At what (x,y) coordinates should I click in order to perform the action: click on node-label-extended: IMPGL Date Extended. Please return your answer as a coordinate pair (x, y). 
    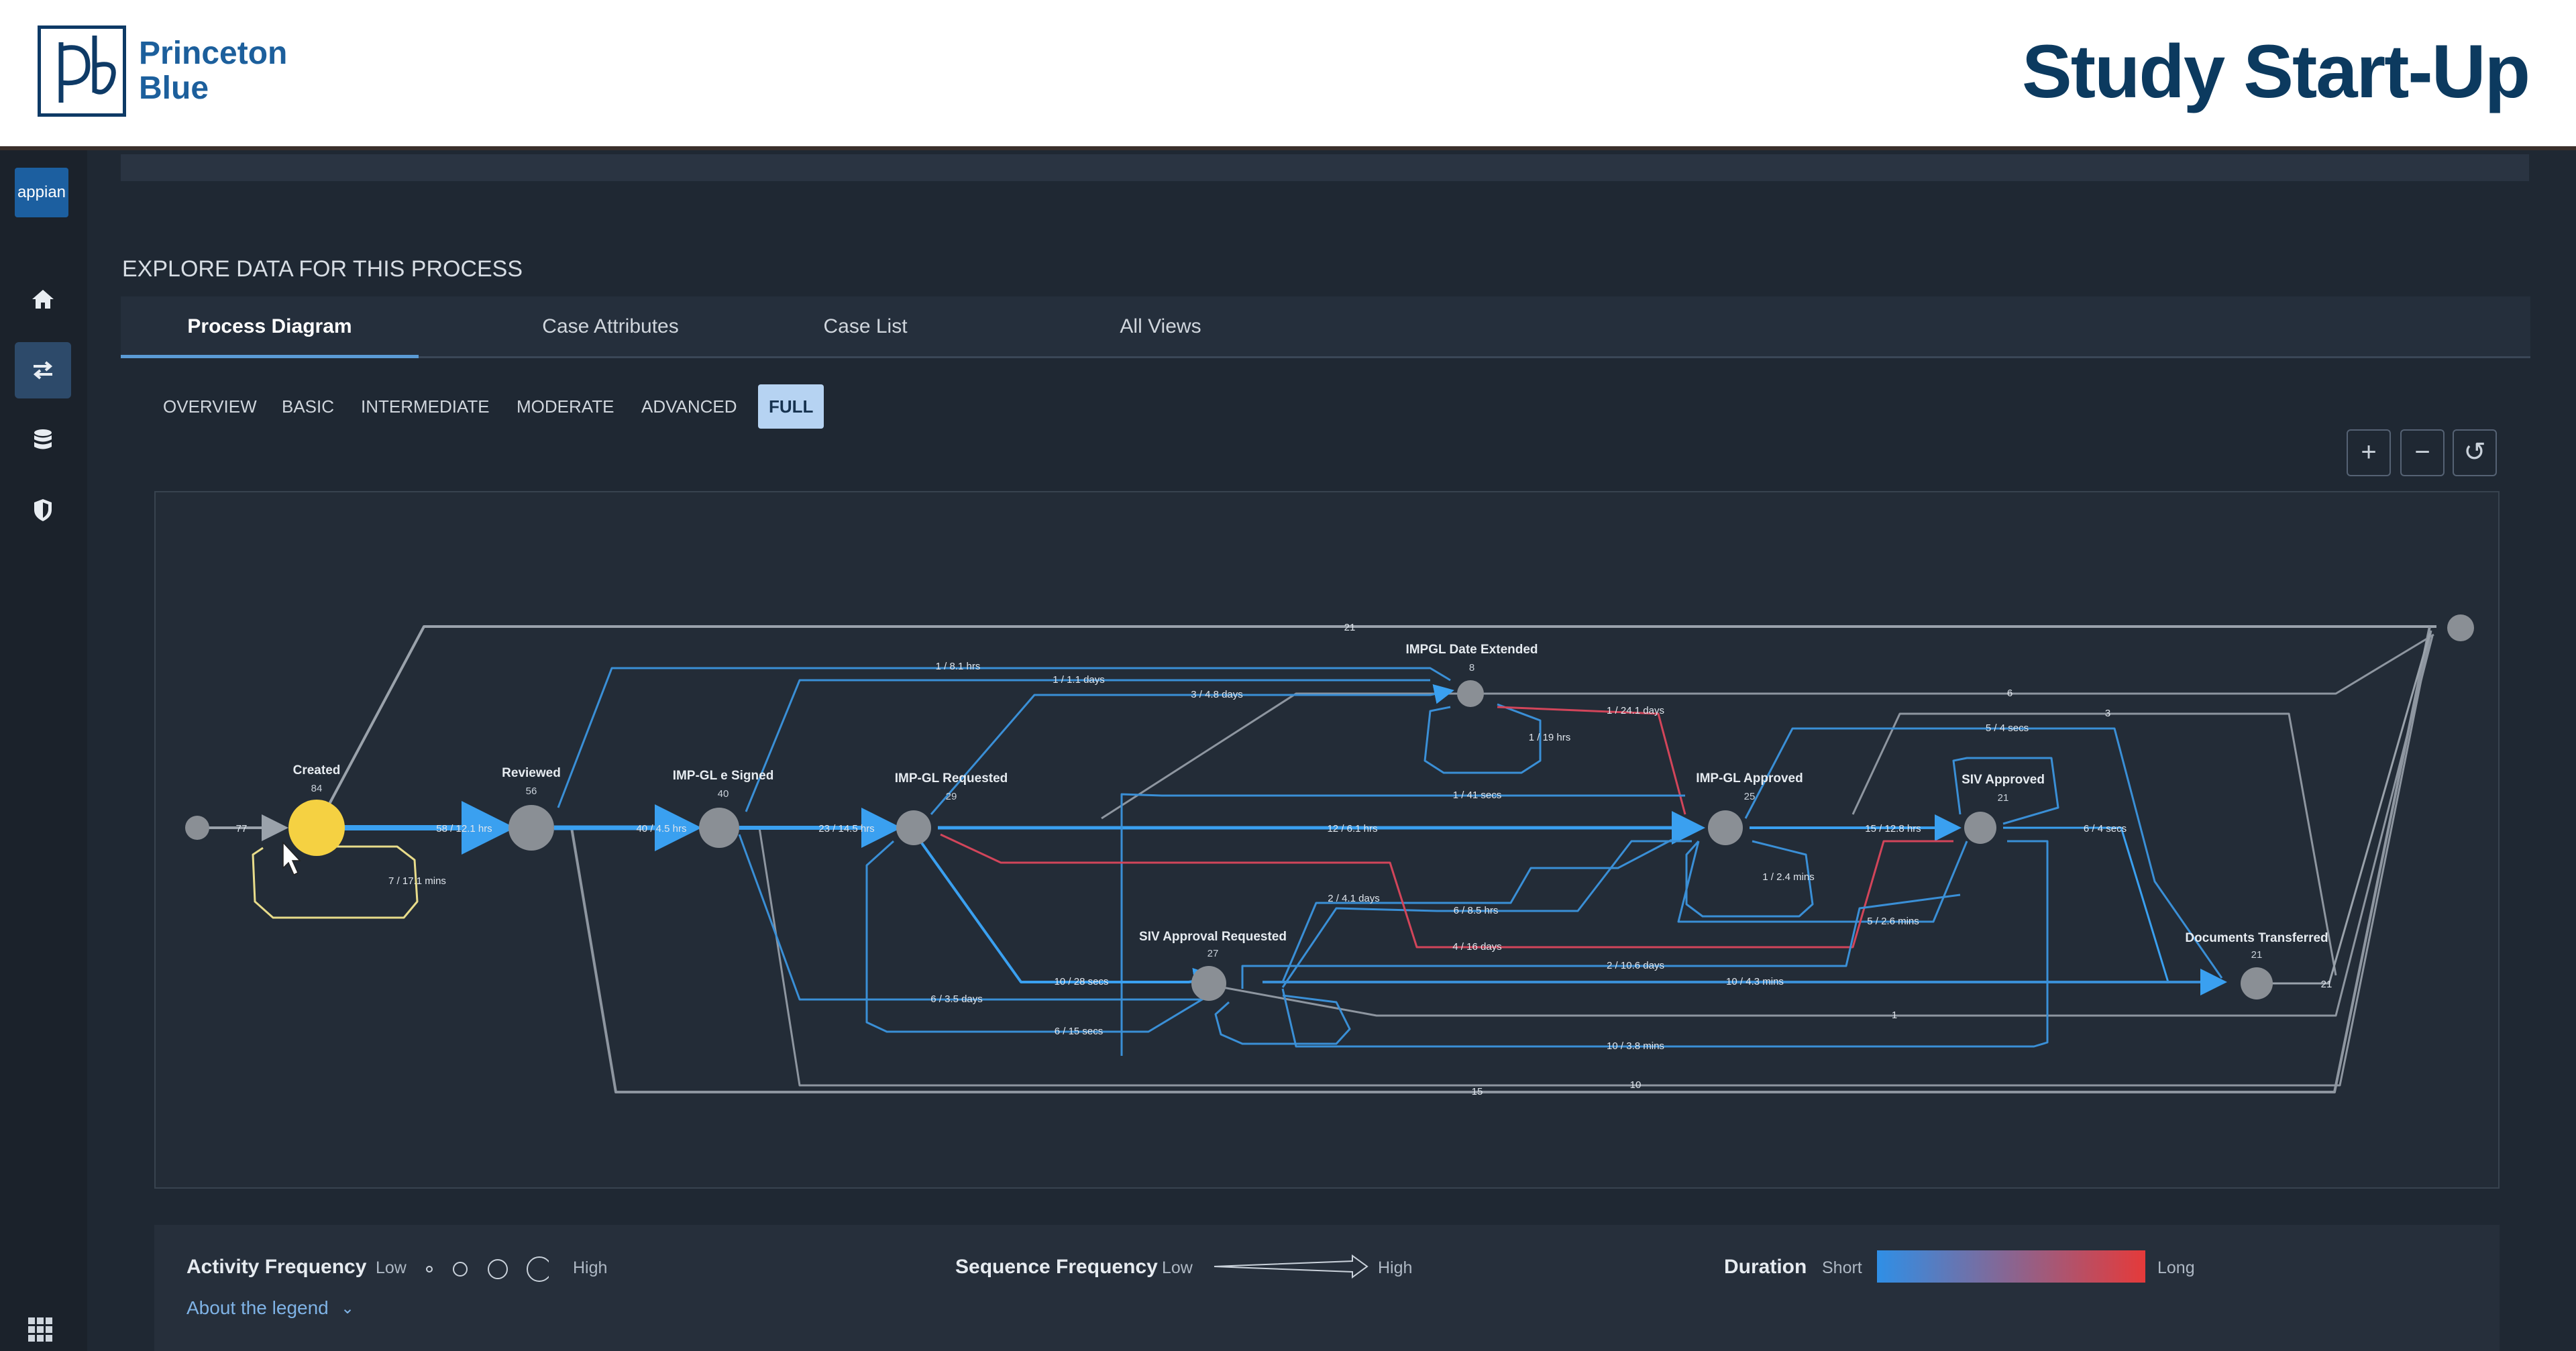
    Looking at the image, I should click on (1471, 650).